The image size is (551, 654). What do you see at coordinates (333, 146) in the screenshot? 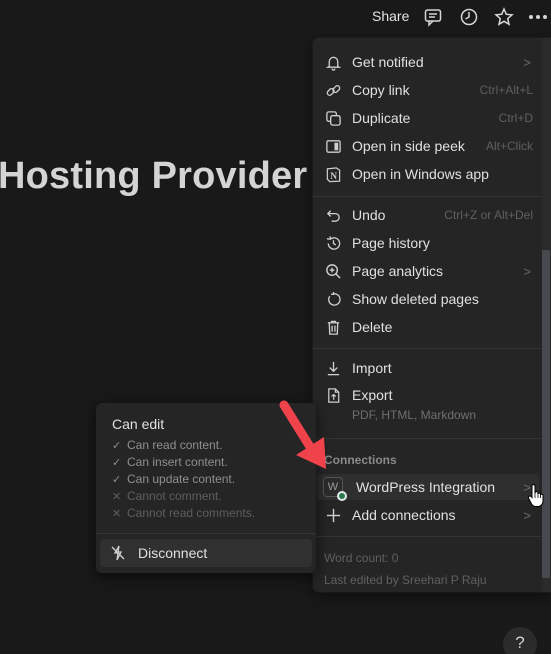
I see `side-peek-icon` at bounding box center [333, 146].